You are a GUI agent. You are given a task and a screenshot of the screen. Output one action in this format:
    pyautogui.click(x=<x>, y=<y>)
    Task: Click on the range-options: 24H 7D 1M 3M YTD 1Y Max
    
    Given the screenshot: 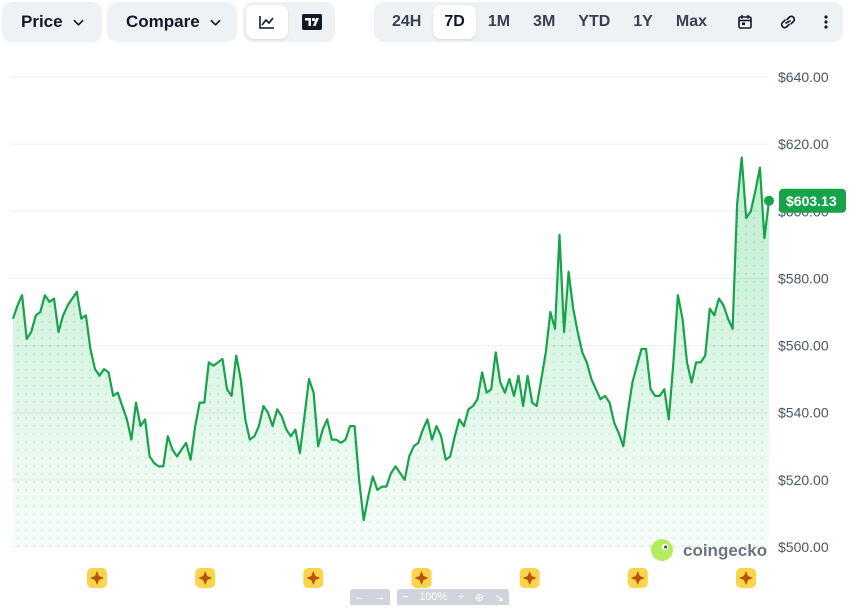 What is the action you would take?
    pyautogui.click(x=549, y=22)
    